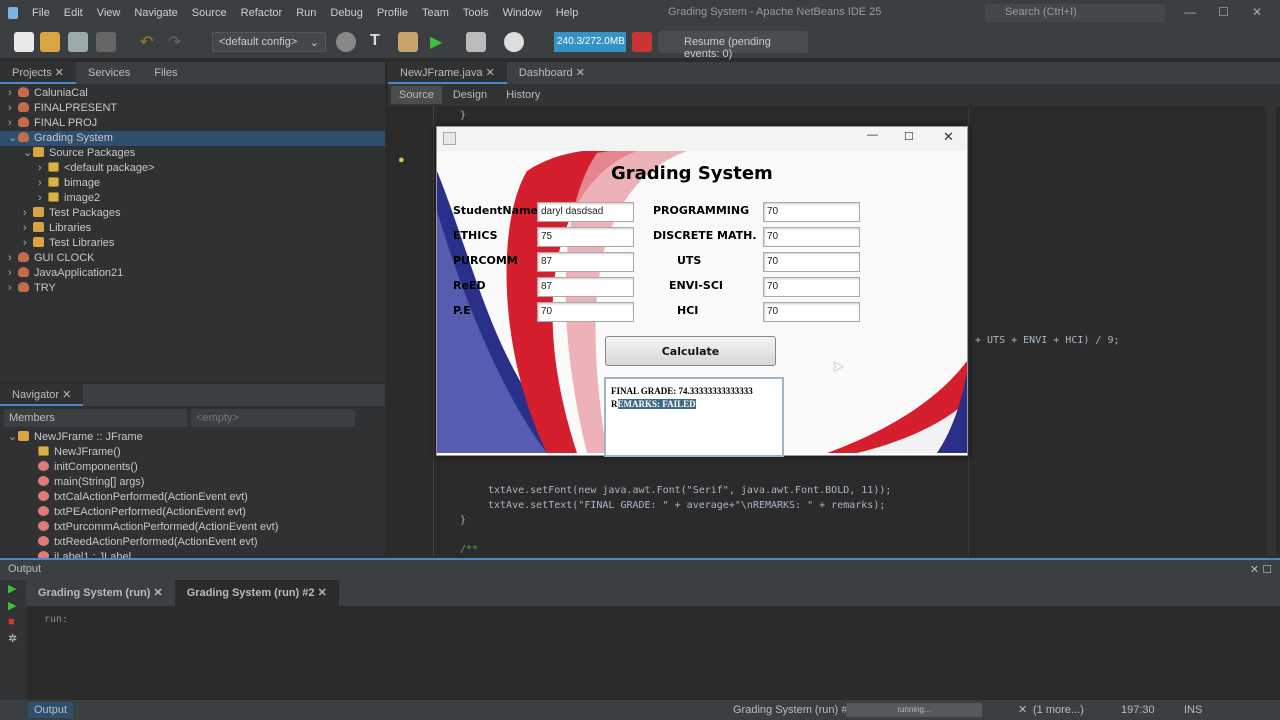  Describe the element at coordinates (192, 497) in the screenshot. I see `navigator-item: txtCalActionPerformed(ActionEvent evt)` at that location.